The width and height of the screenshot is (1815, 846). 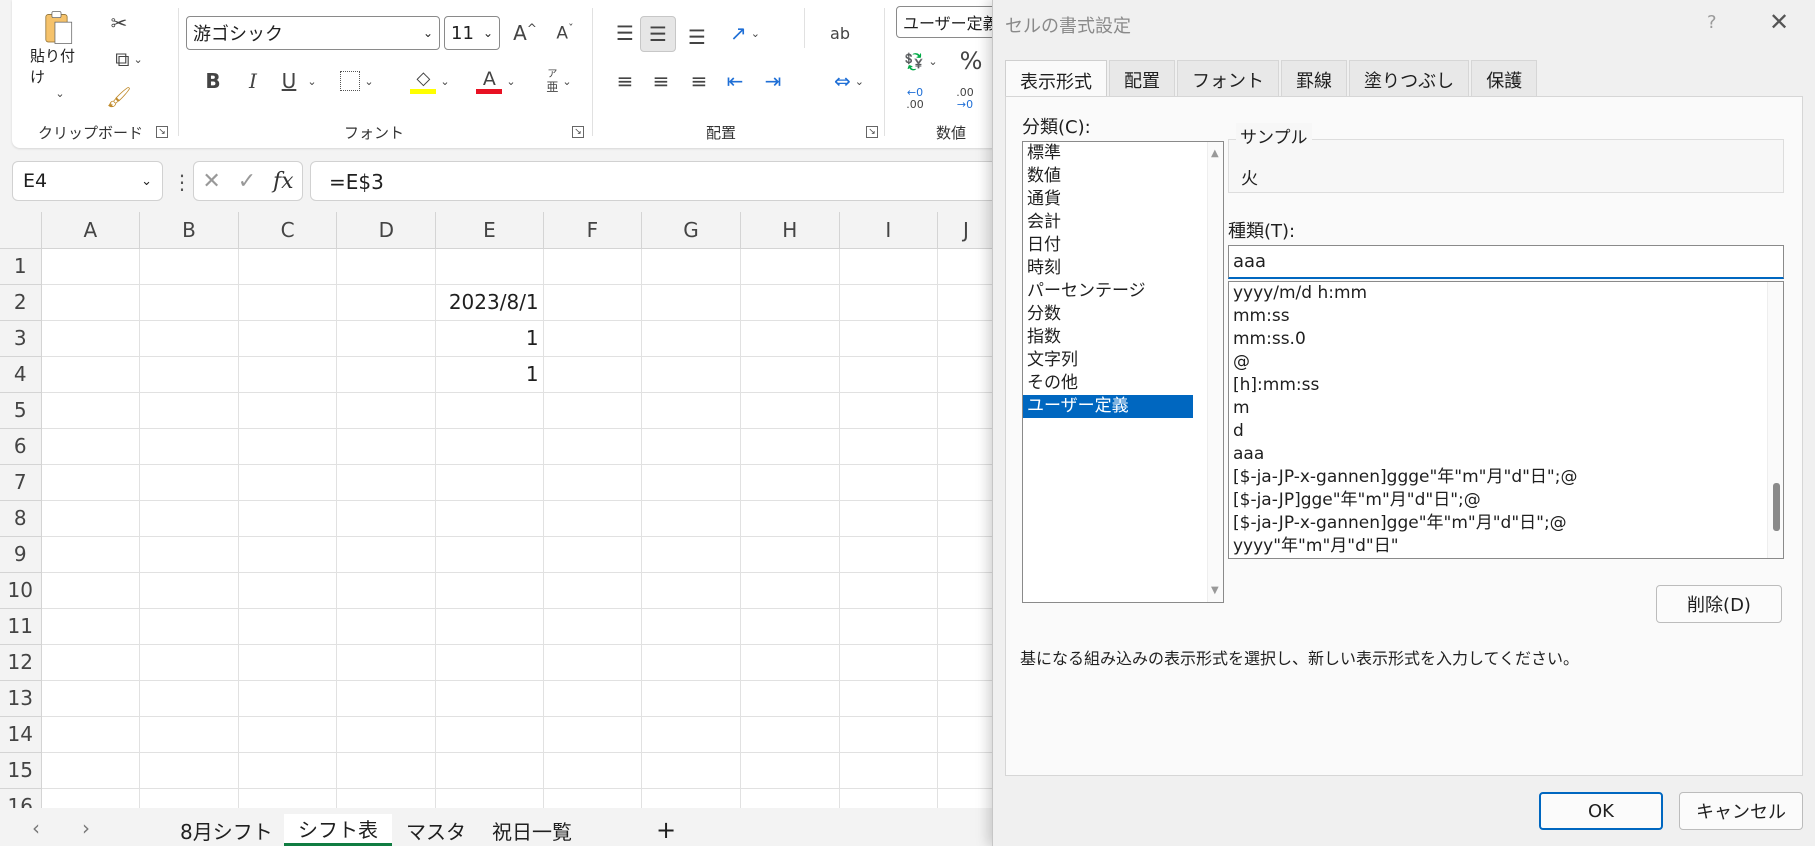 I want to click on wrap-text-button: ab, so click(x=840, y=33).